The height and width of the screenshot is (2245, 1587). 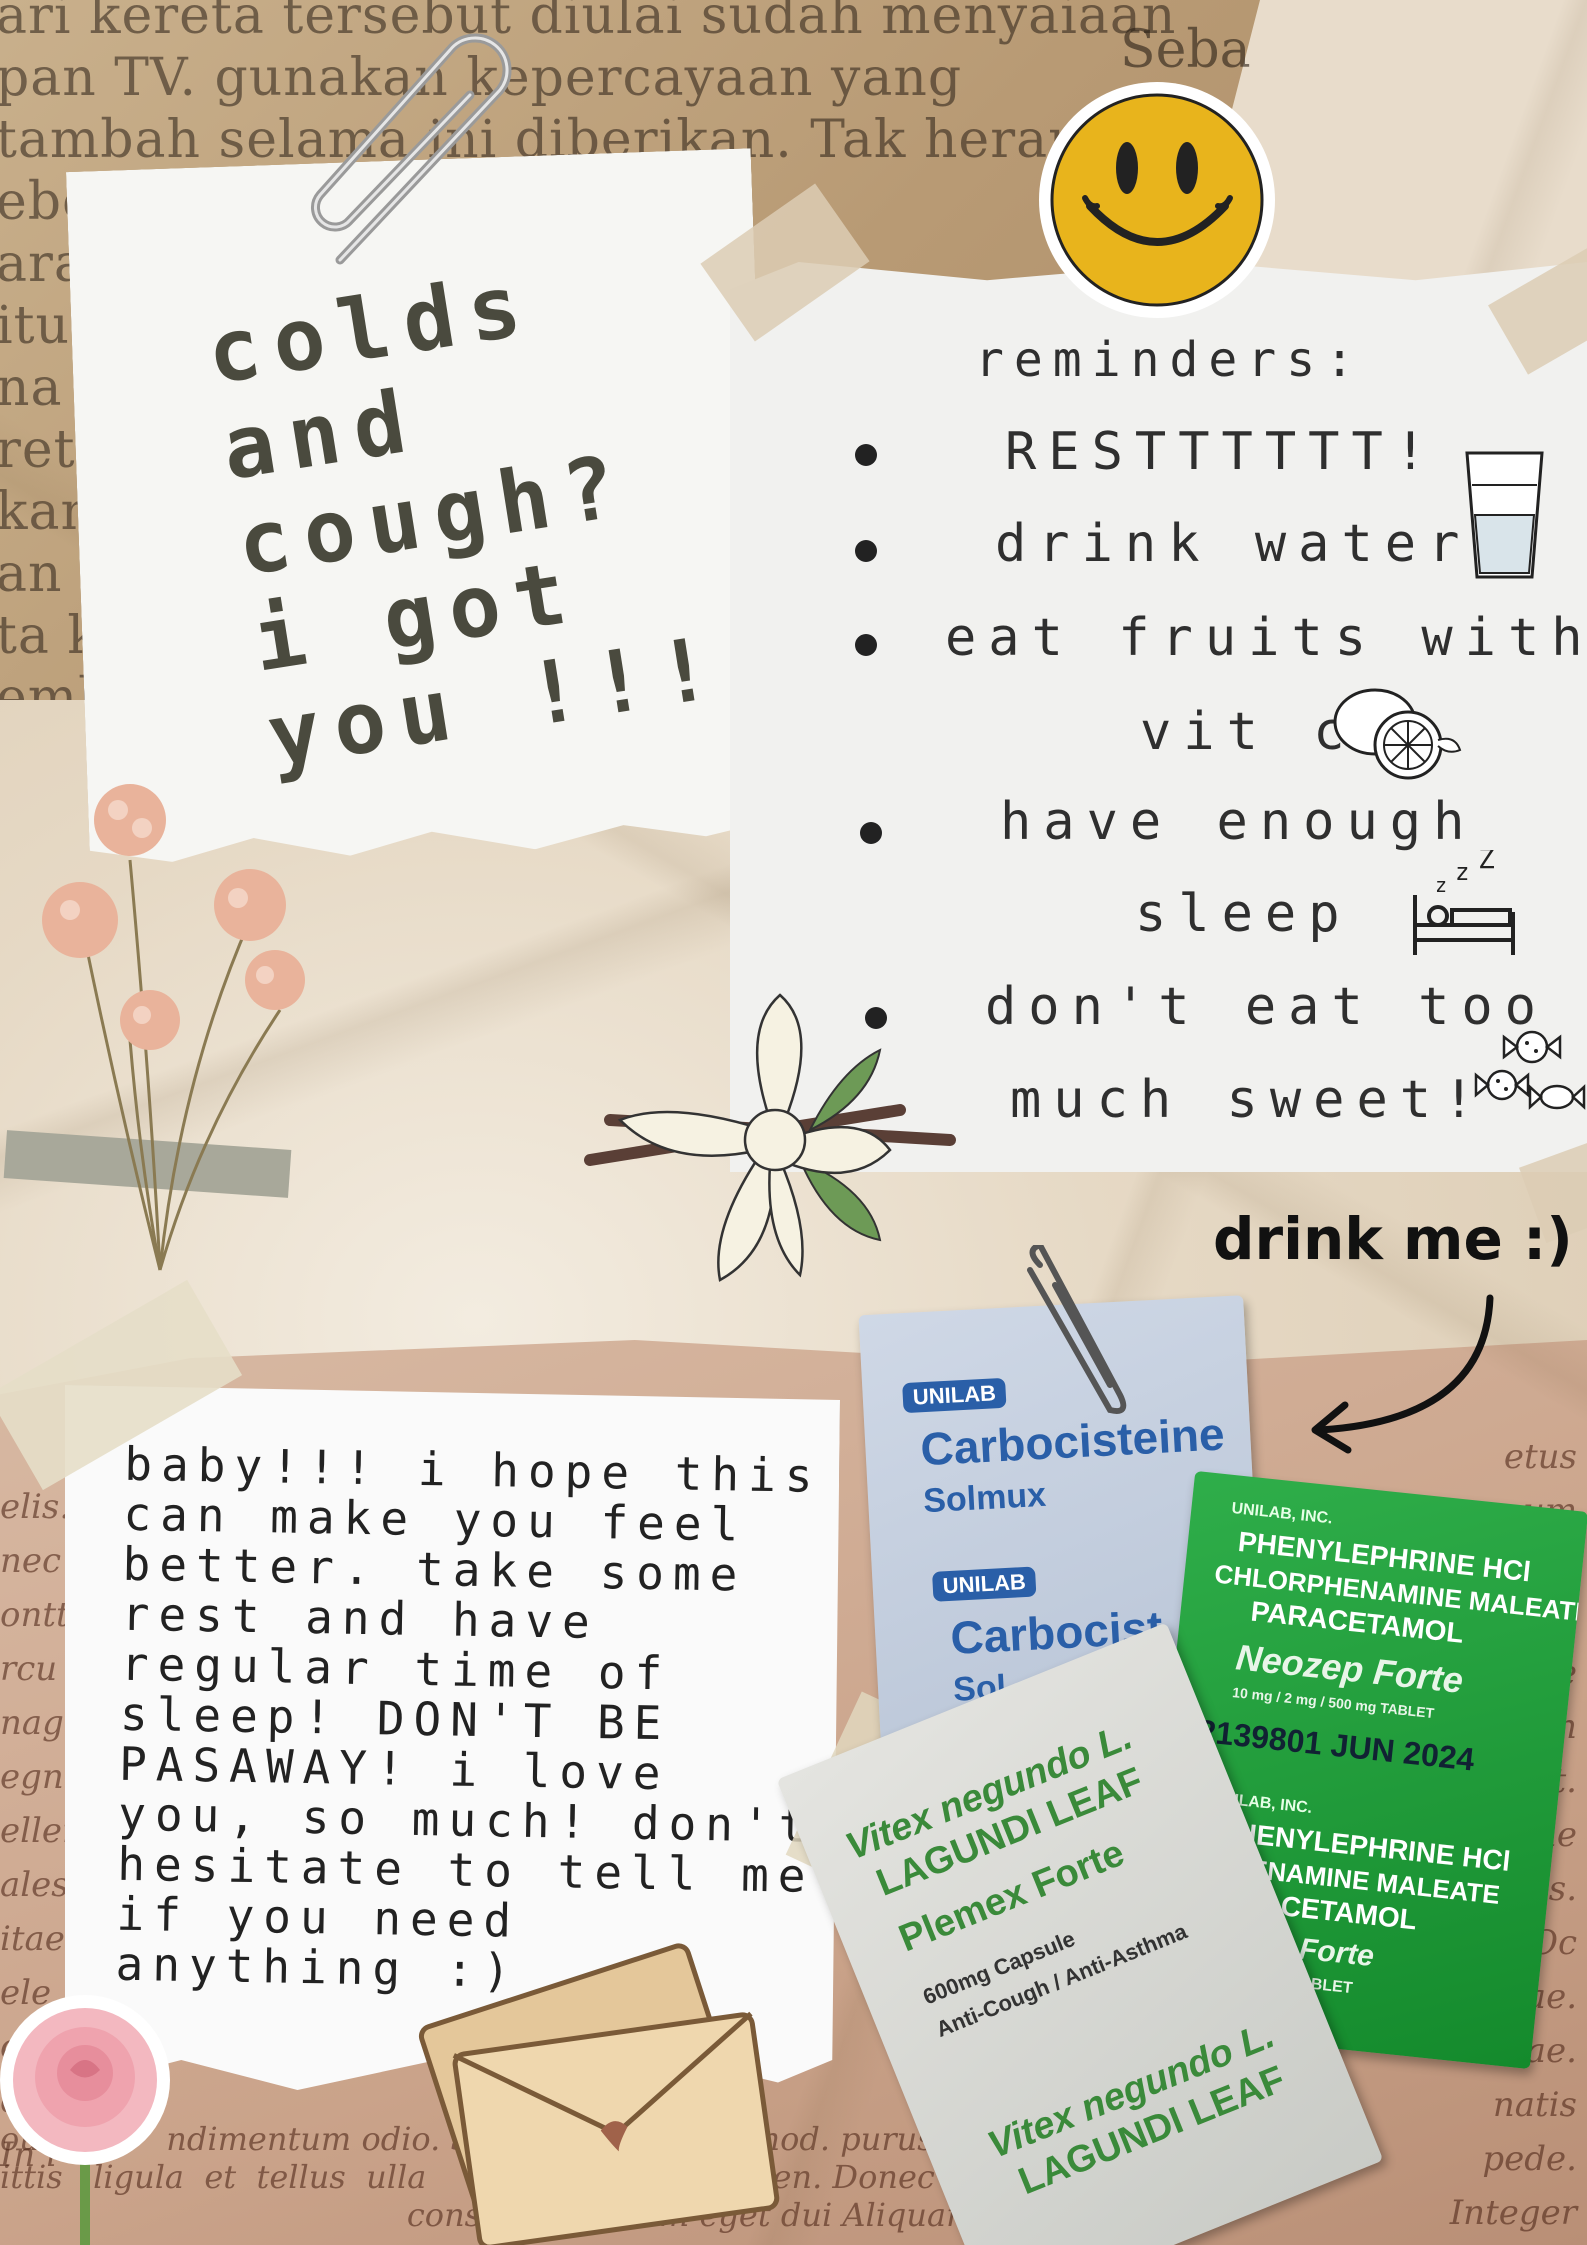 I want to click on reminders-heading: reminders:, so click(x=1169, y=360).